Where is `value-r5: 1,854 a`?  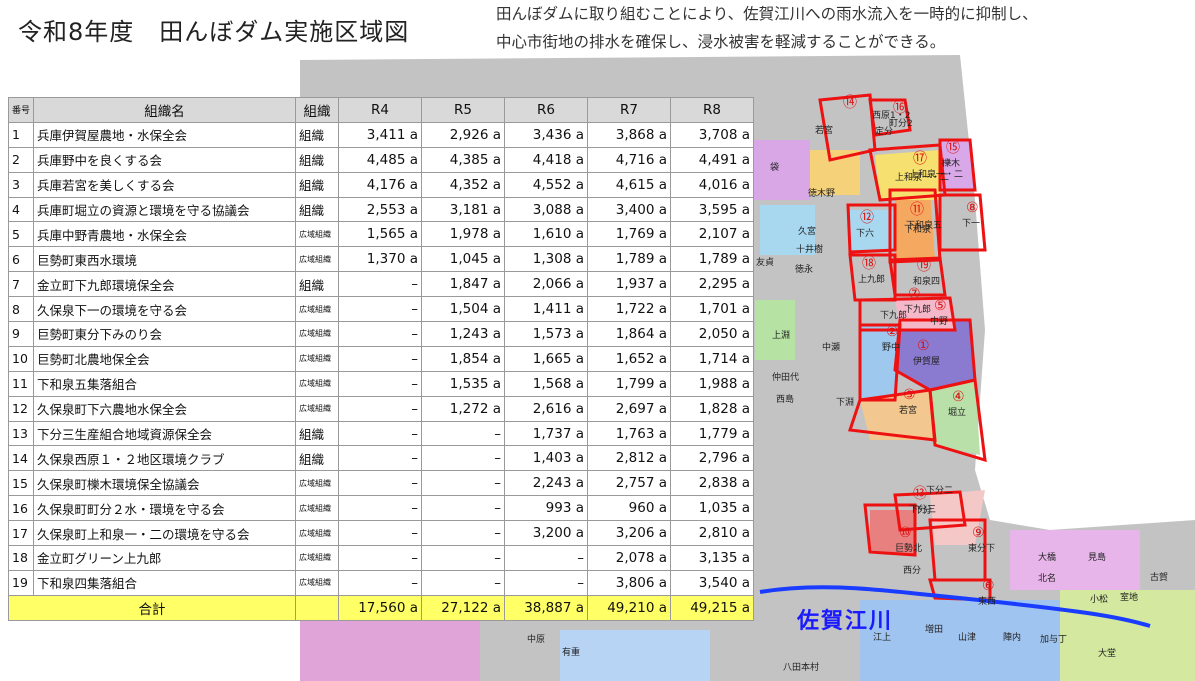 value-r5: 1,854 a is located at coordinates (463, 358).